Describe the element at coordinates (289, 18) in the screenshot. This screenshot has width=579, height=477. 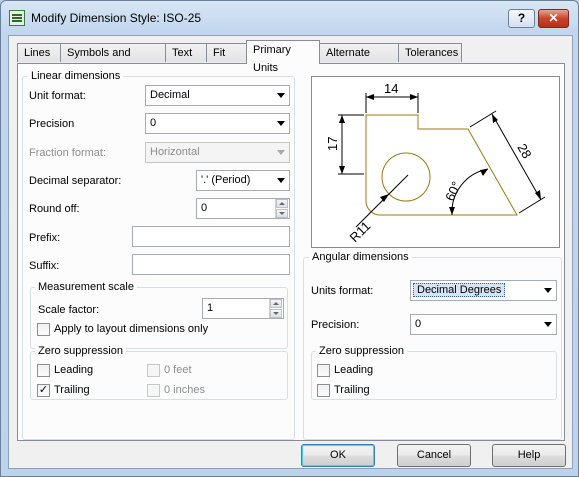
I see `title-bar: Modify Dimension Style: ISO-25 ? ✕` at that location.